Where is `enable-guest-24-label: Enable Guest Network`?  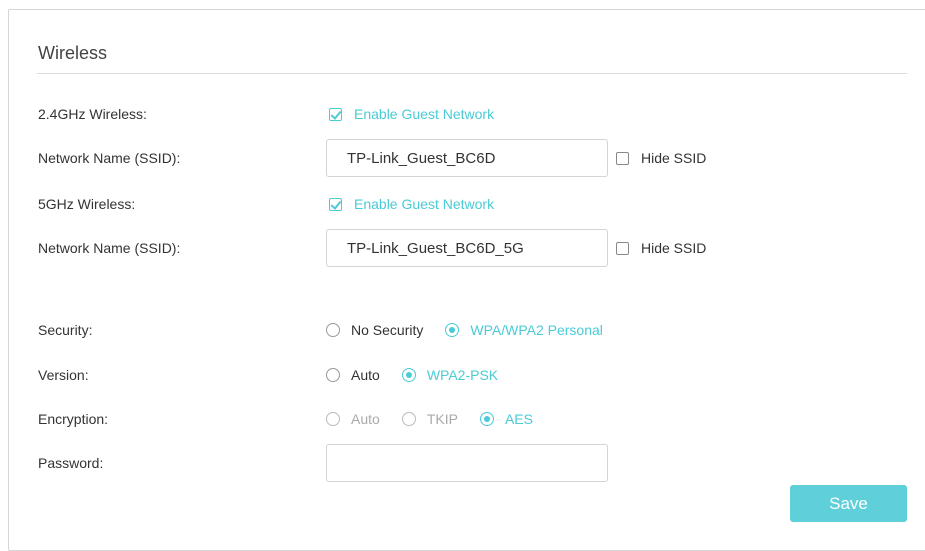 enable-guest-24-label: Enable Guest Network is located at coordinates (424, 114).